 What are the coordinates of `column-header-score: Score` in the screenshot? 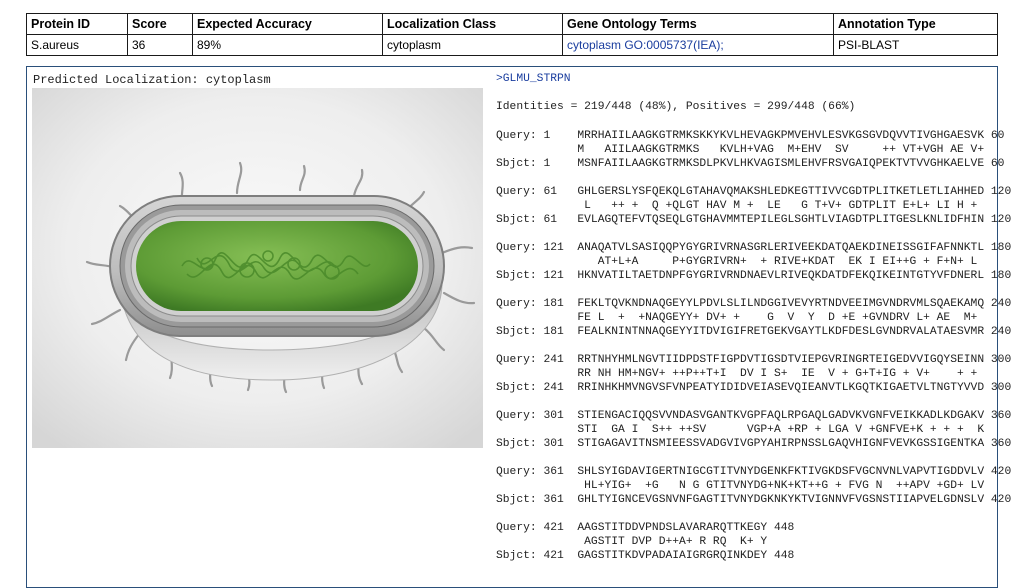 It's located at (160, 24).